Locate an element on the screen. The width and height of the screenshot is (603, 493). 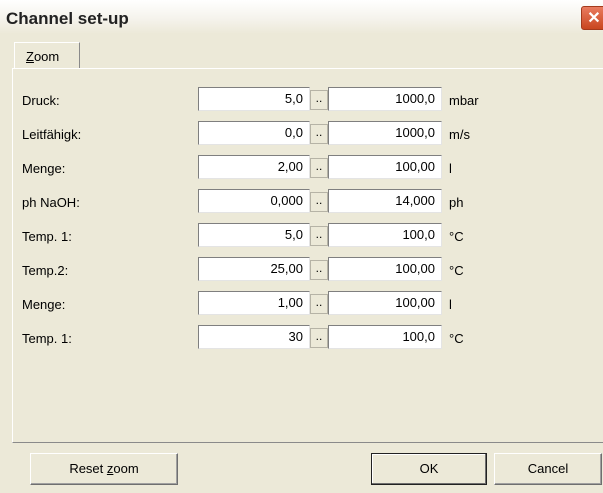
close-button: ✕ is located at coordinates (592, 18).